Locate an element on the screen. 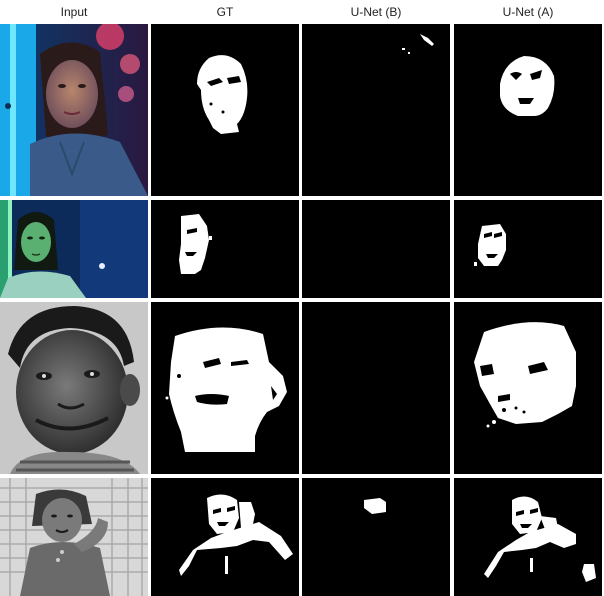 This screenshot has width=604, height=596. column-header-gt: GT is located at coordinates (225, 12).